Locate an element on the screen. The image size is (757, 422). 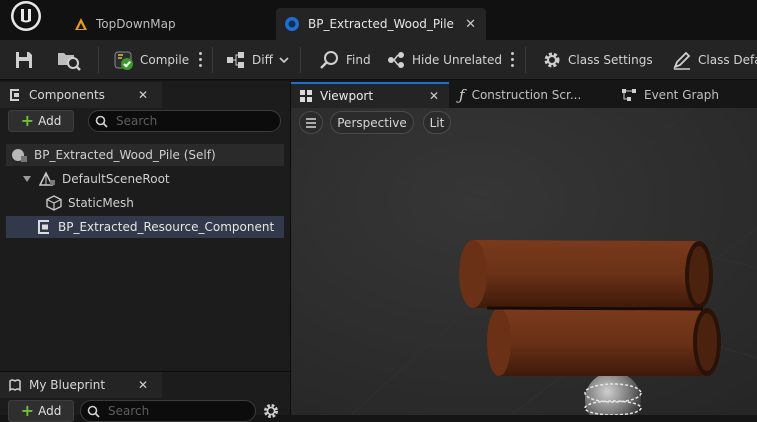
tab-label: BP_Extracted_Wood_Pile is located at coordinates (381, 24).